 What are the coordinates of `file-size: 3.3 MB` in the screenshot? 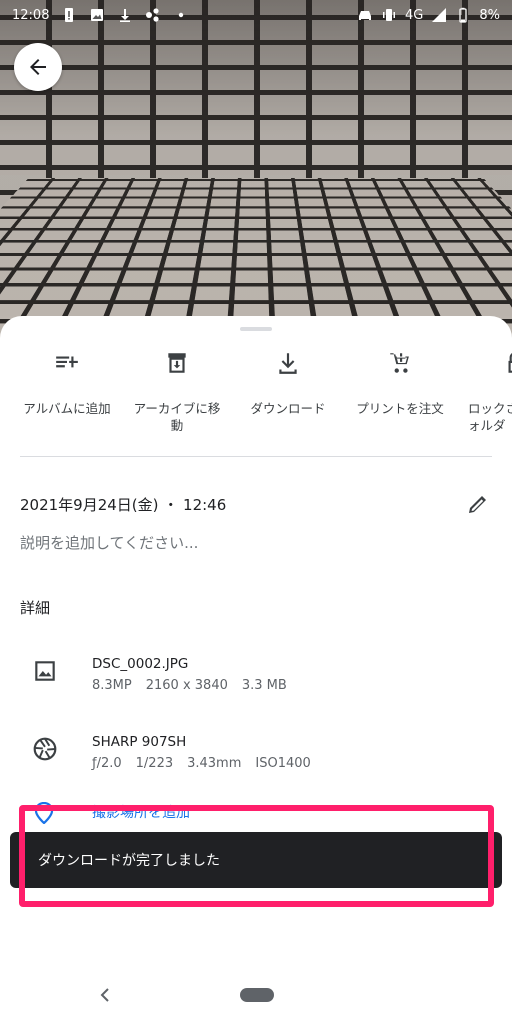 It's located at (264, 685).